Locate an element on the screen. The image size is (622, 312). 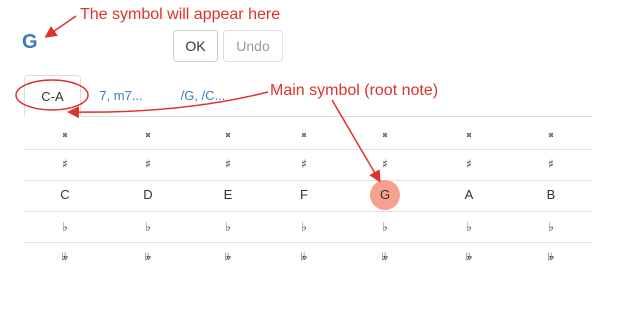
annotation-arrow-g is located at coordinates (356, 141).